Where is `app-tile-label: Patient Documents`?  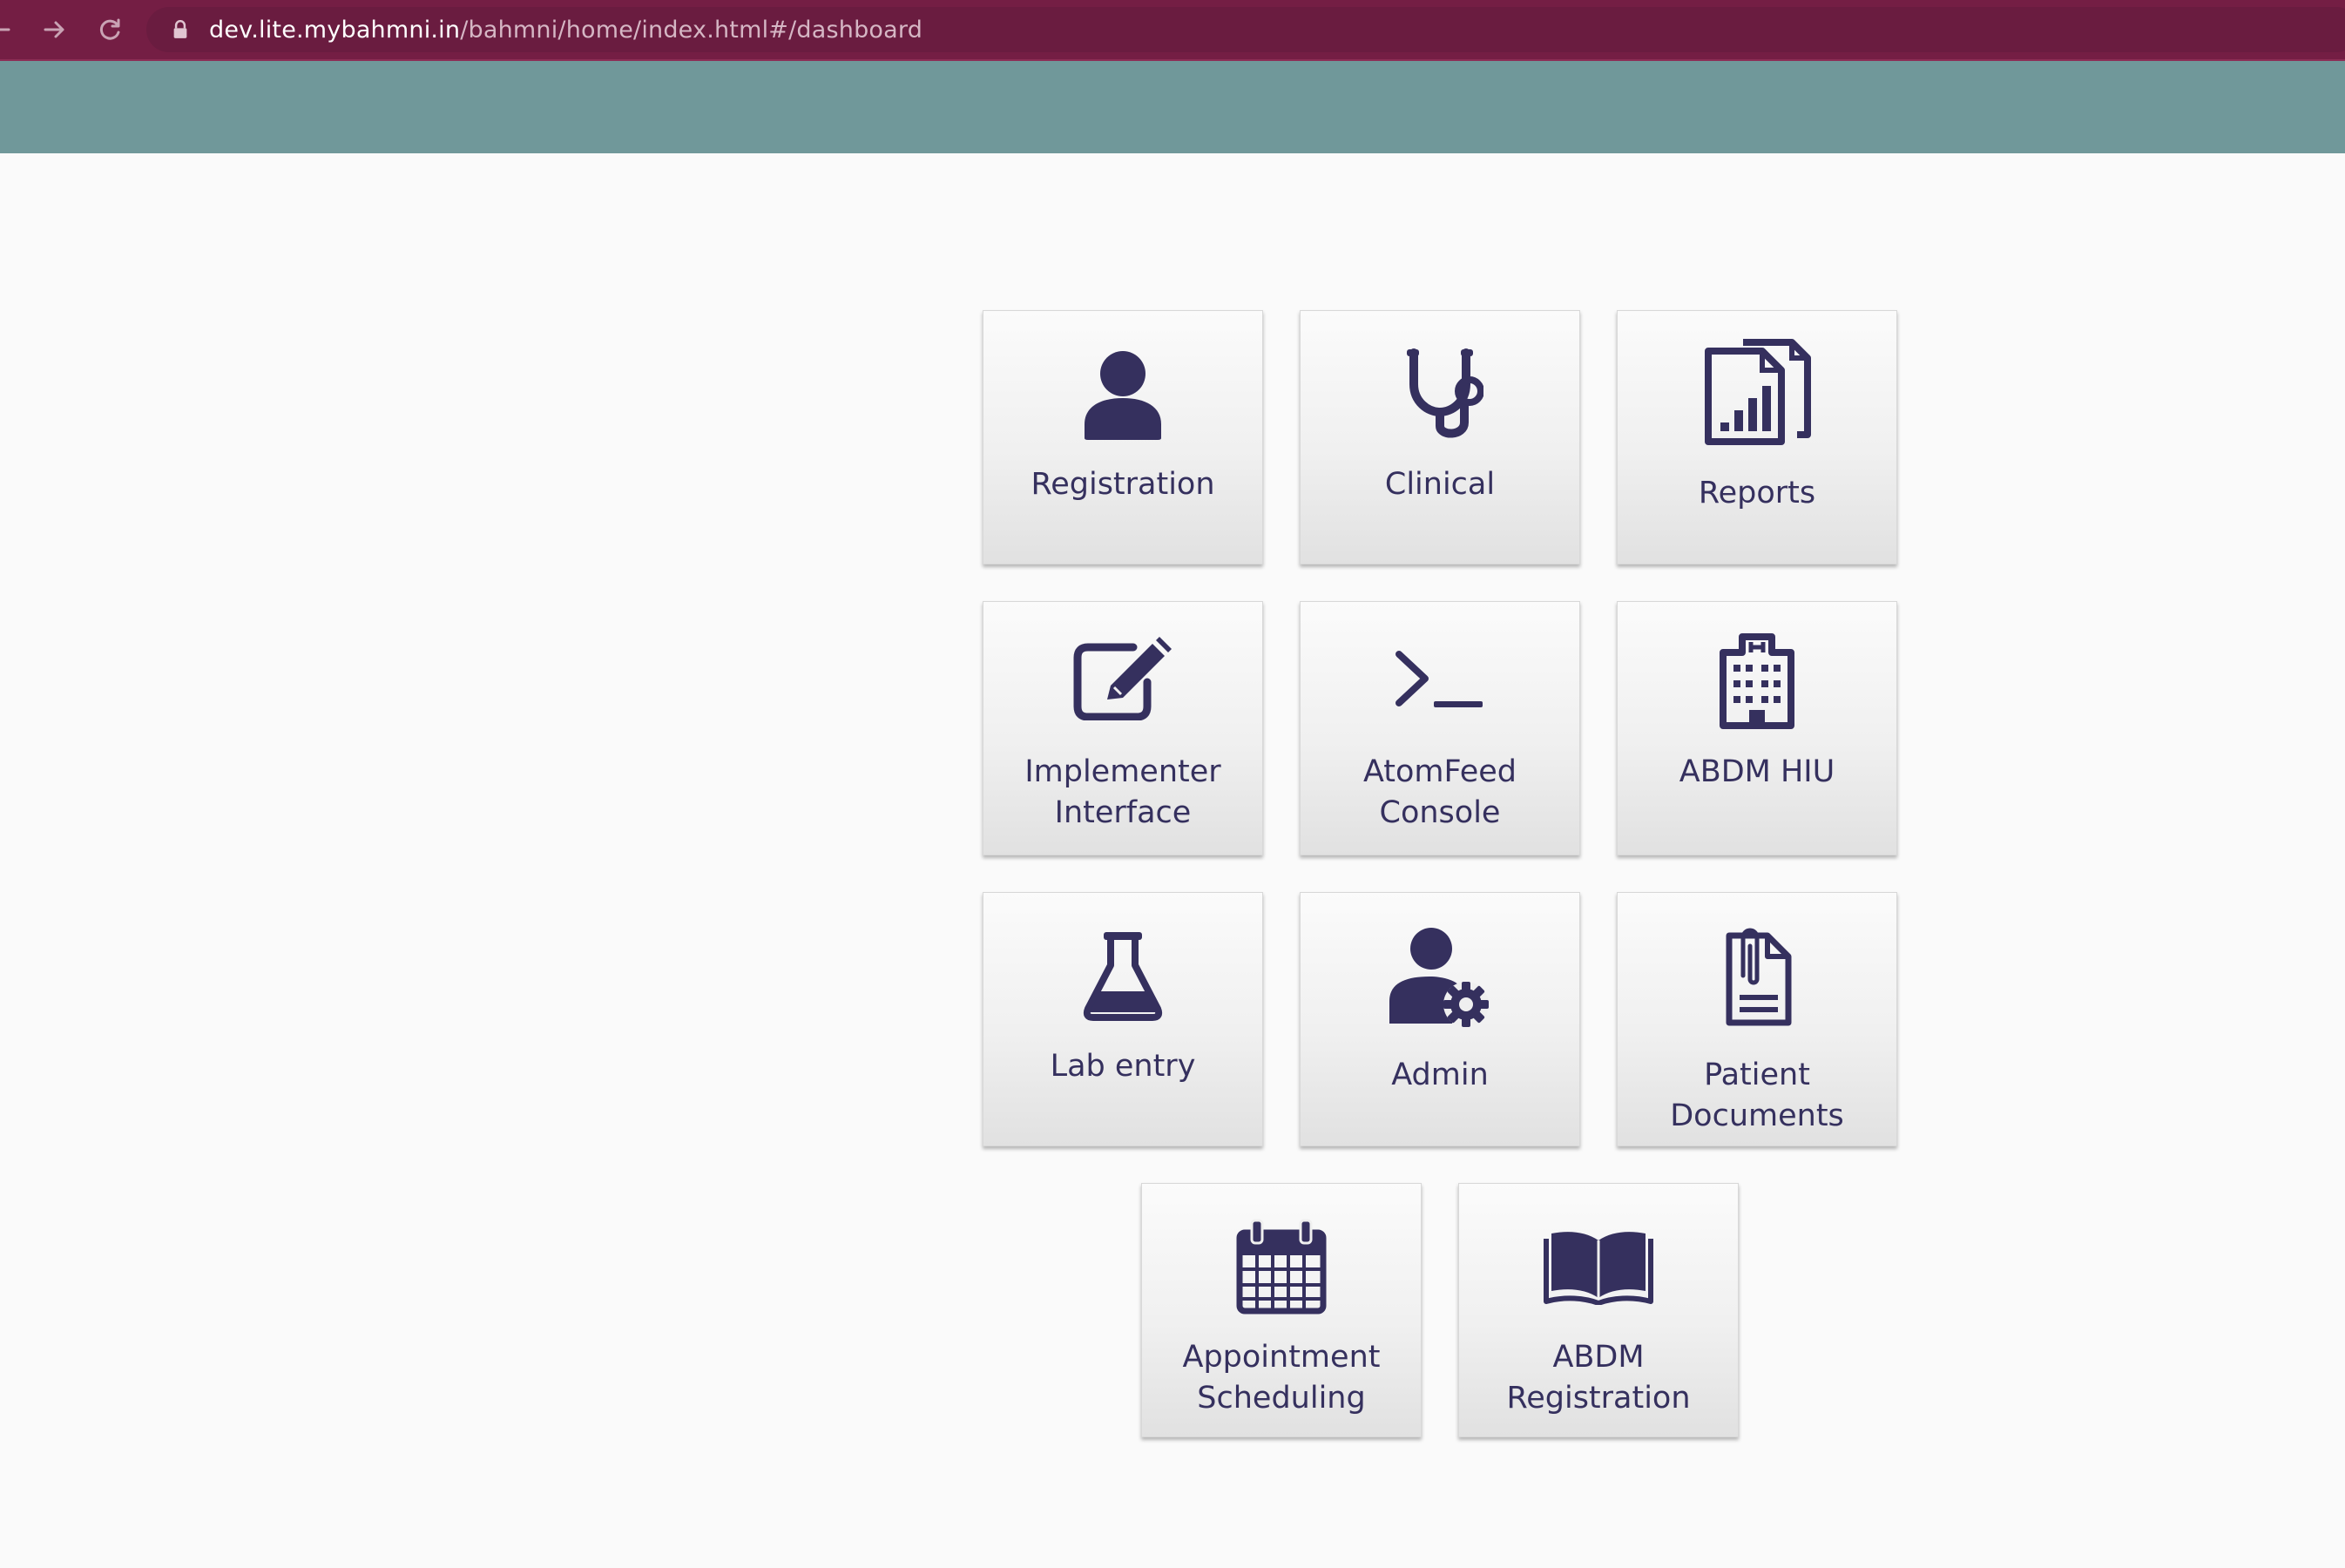 app-tile-label: Patient Documents is located at coordinates (1757, 1096).